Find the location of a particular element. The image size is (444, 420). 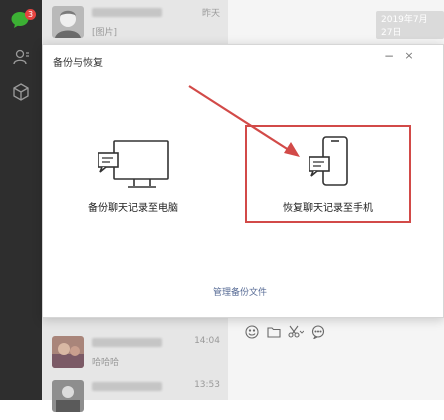

scissors-icon is located at coordinates (296, 332).